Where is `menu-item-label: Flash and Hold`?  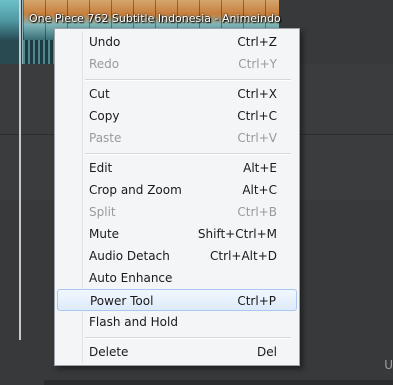 menu-item-label: Flash and Hold is located at coordinates (133, 322).